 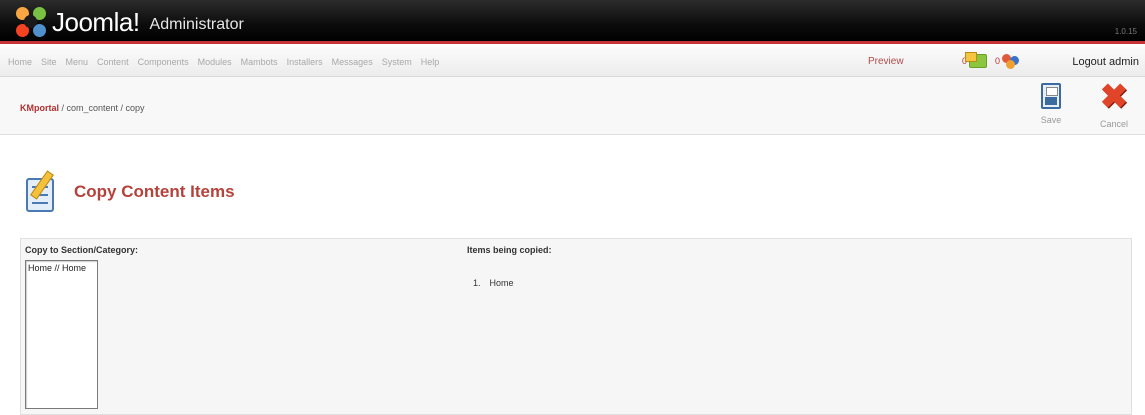 I want to click on online-users-icon, so click(x=1012, y=61).